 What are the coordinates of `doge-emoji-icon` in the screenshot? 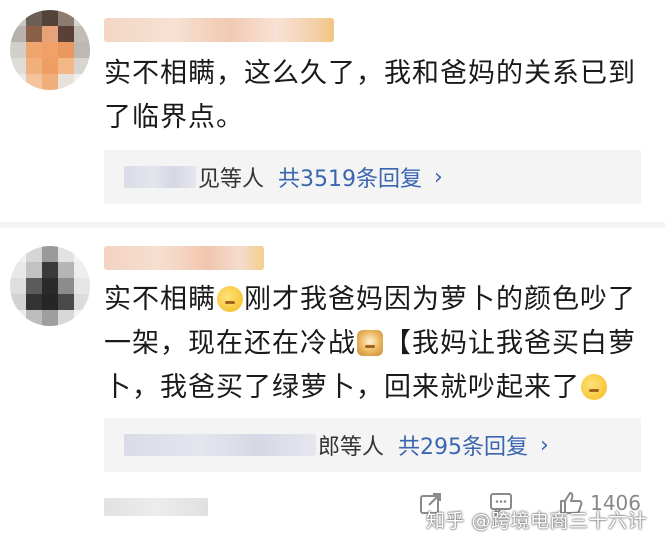 It's located at (370, 343).